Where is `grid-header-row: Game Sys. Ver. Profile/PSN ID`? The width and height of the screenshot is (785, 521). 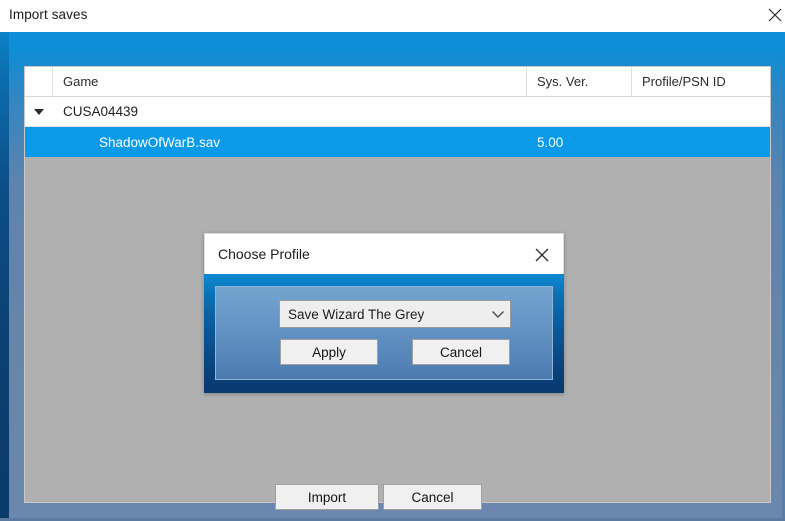
grid-header-row: Game Sys. Ver. Profile/PSN ID is located at coordinates (397, 82).